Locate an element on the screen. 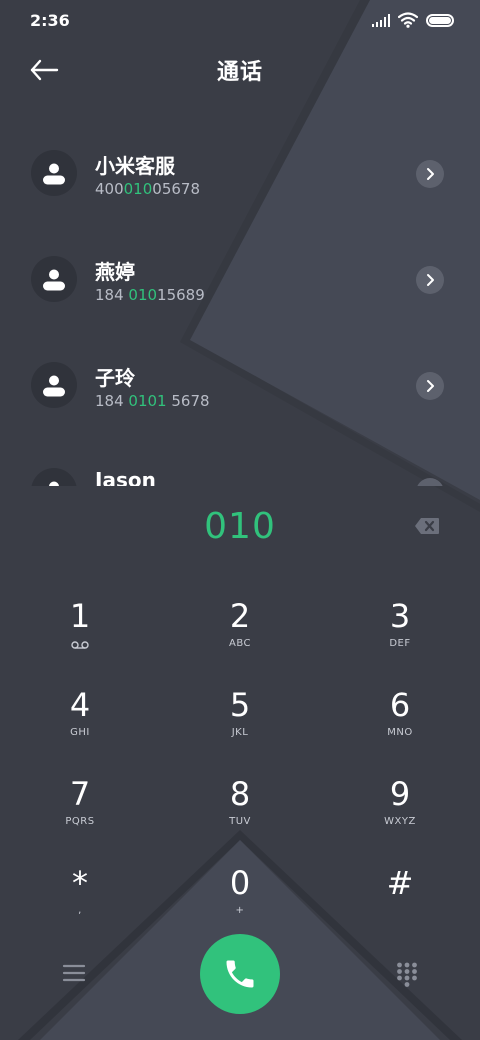  wifi-icon is located at coordinates (408, 20).